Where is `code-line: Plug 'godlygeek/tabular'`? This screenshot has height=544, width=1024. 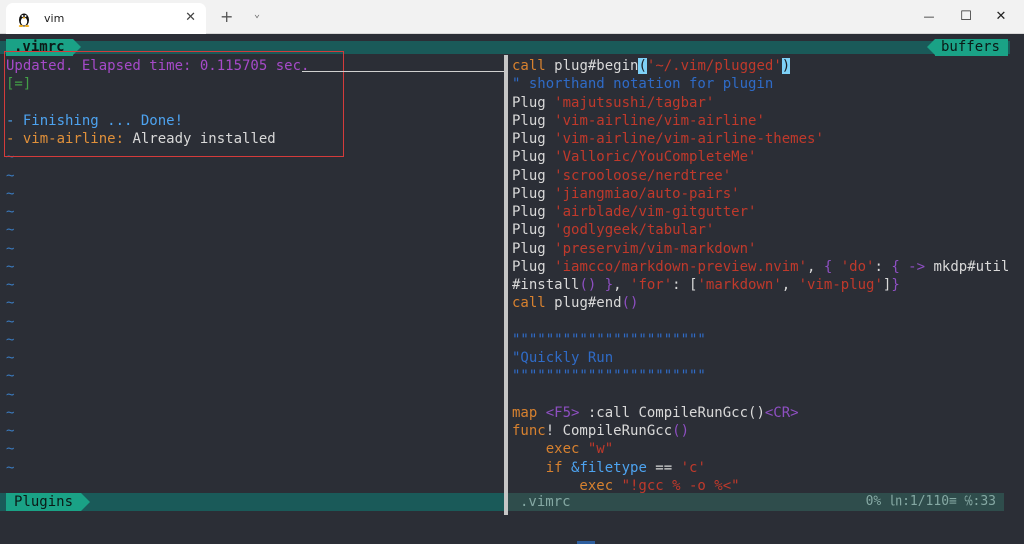
code-line: Plug 'godlygeek/tabular' is located at coordinates (766, 230).